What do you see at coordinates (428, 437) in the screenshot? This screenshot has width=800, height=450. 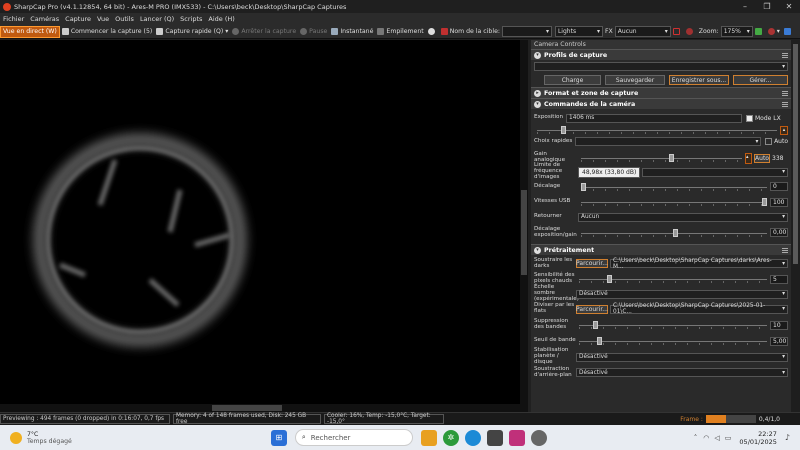 I see `file-explorer-icon` at bounding box center [428, 437].